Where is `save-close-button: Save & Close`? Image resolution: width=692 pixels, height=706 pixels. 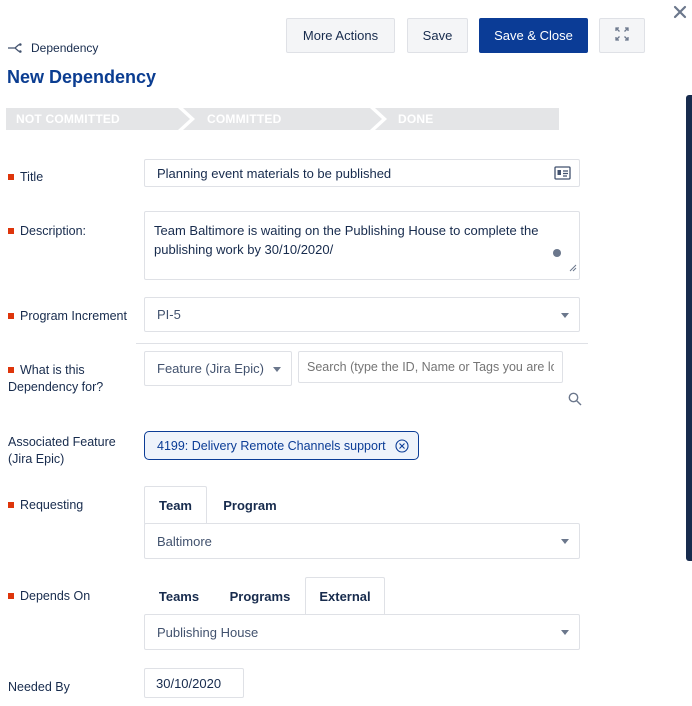 save-close-button: Save & Close is located at coordinates (533, 35).